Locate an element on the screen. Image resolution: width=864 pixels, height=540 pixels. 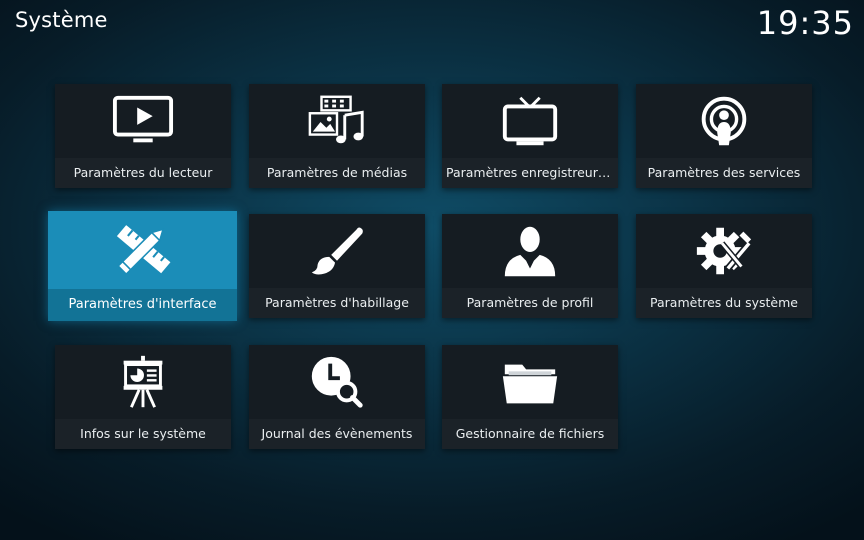
tile-system-info: Infos sur le système is located at coordinates (143, 397).